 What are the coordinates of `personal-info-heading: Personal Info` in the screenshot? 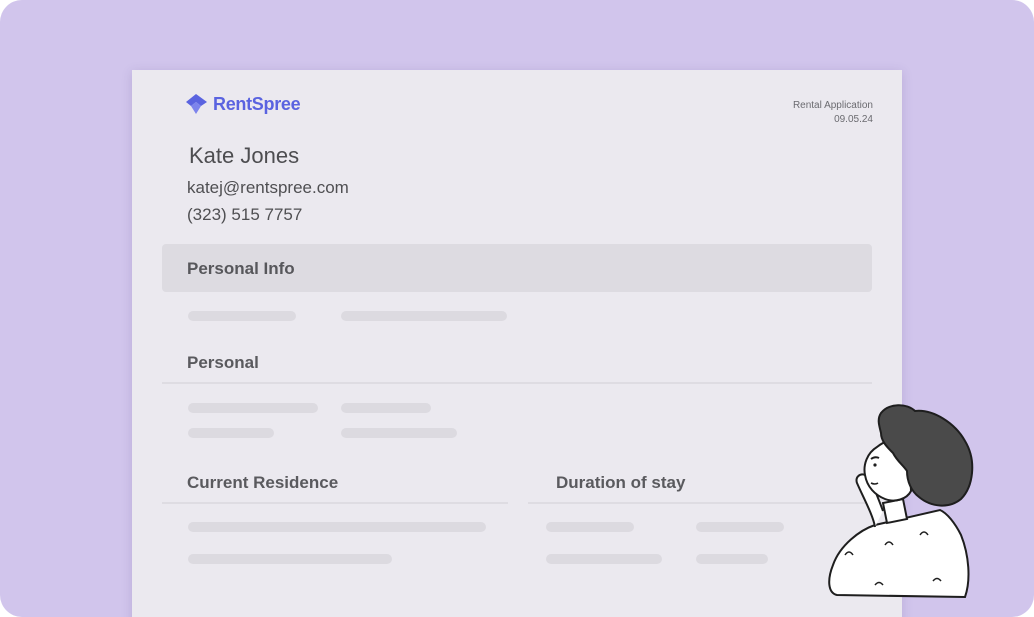 It's located at (241, 268).